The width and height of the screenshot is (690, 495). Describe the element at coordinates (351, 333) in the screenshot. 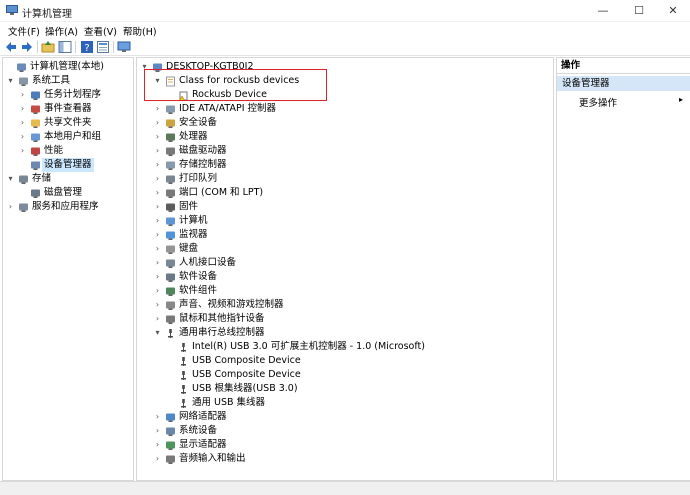

I see `device-tree-item-row: ▾ 通用串行总线控制器` at that location.